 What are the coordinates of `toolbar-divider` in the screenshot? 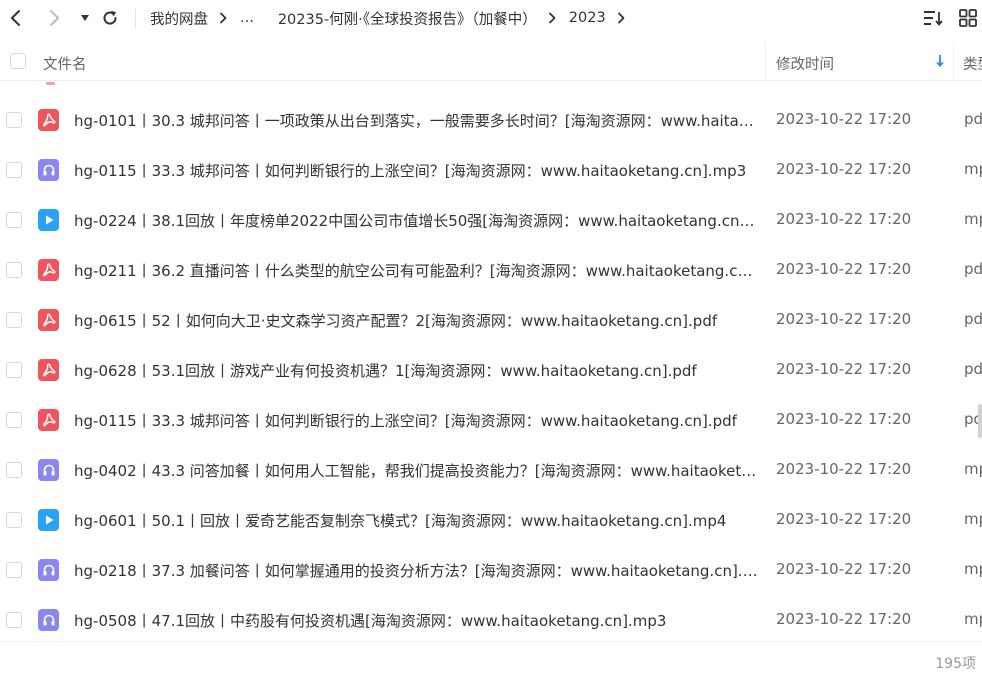 It's located at (135, 19).